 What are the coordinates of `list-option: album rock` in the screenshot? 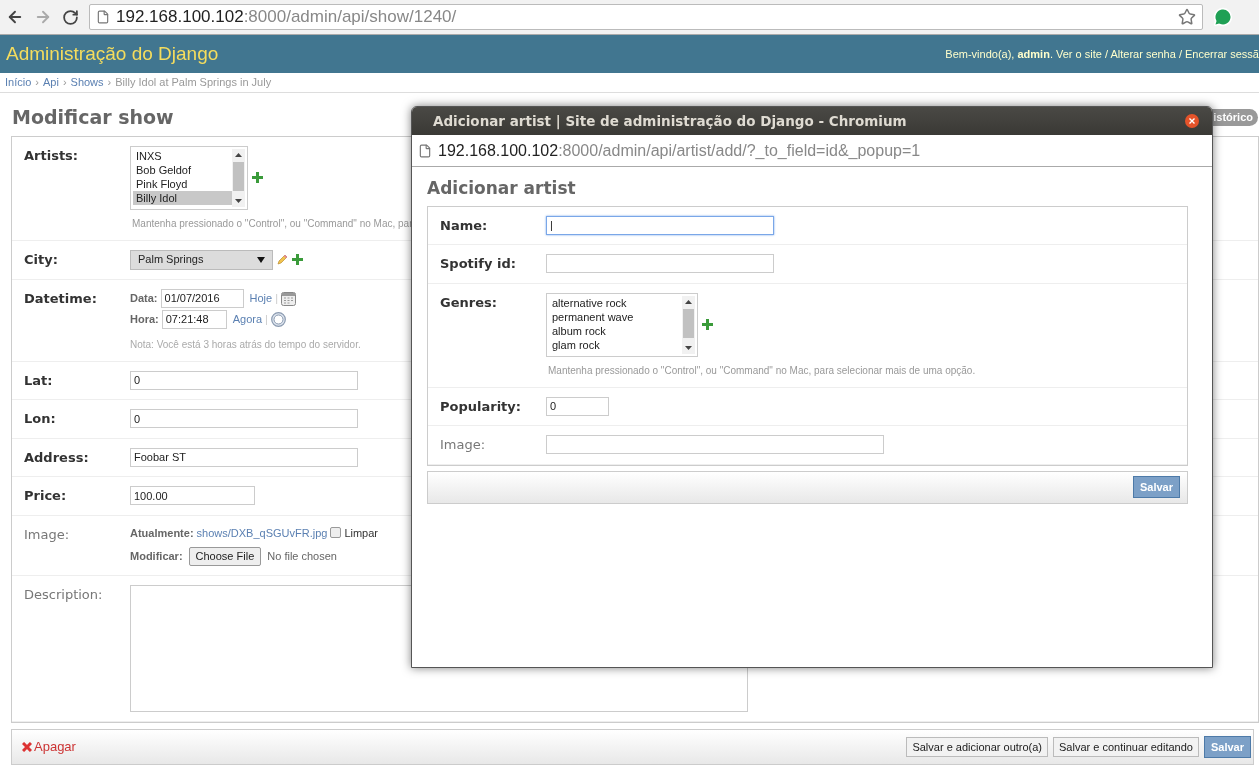 It's located at (615, 330).